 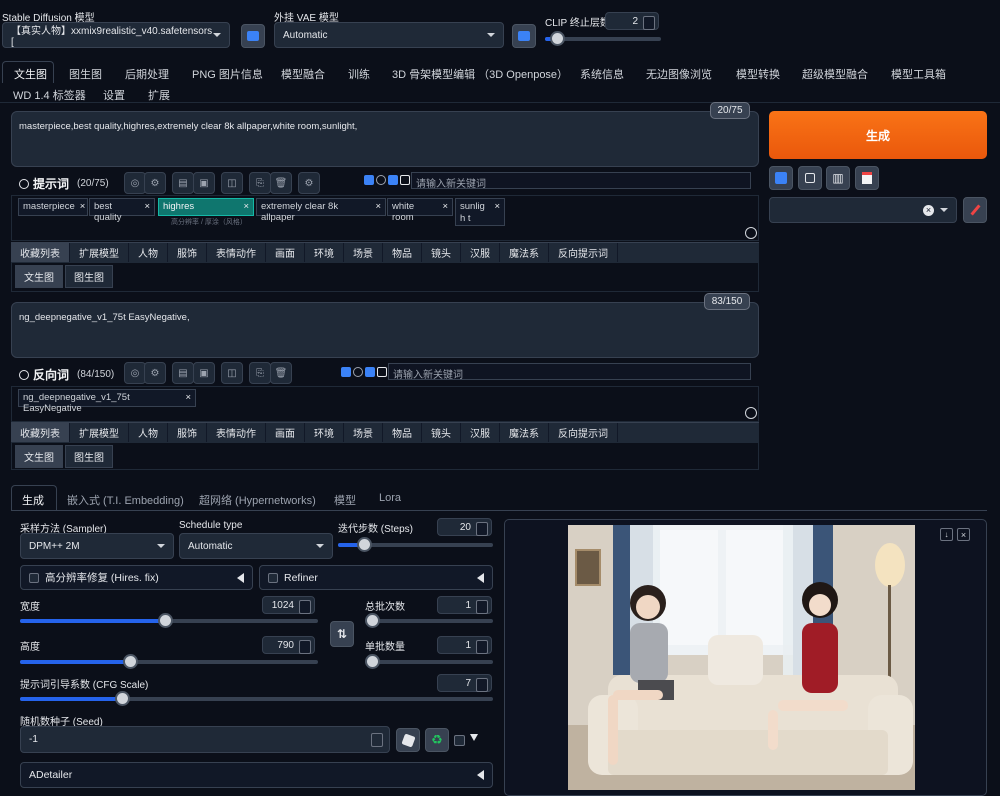 I want to click on steps-slider, so click(x=415, y=544).